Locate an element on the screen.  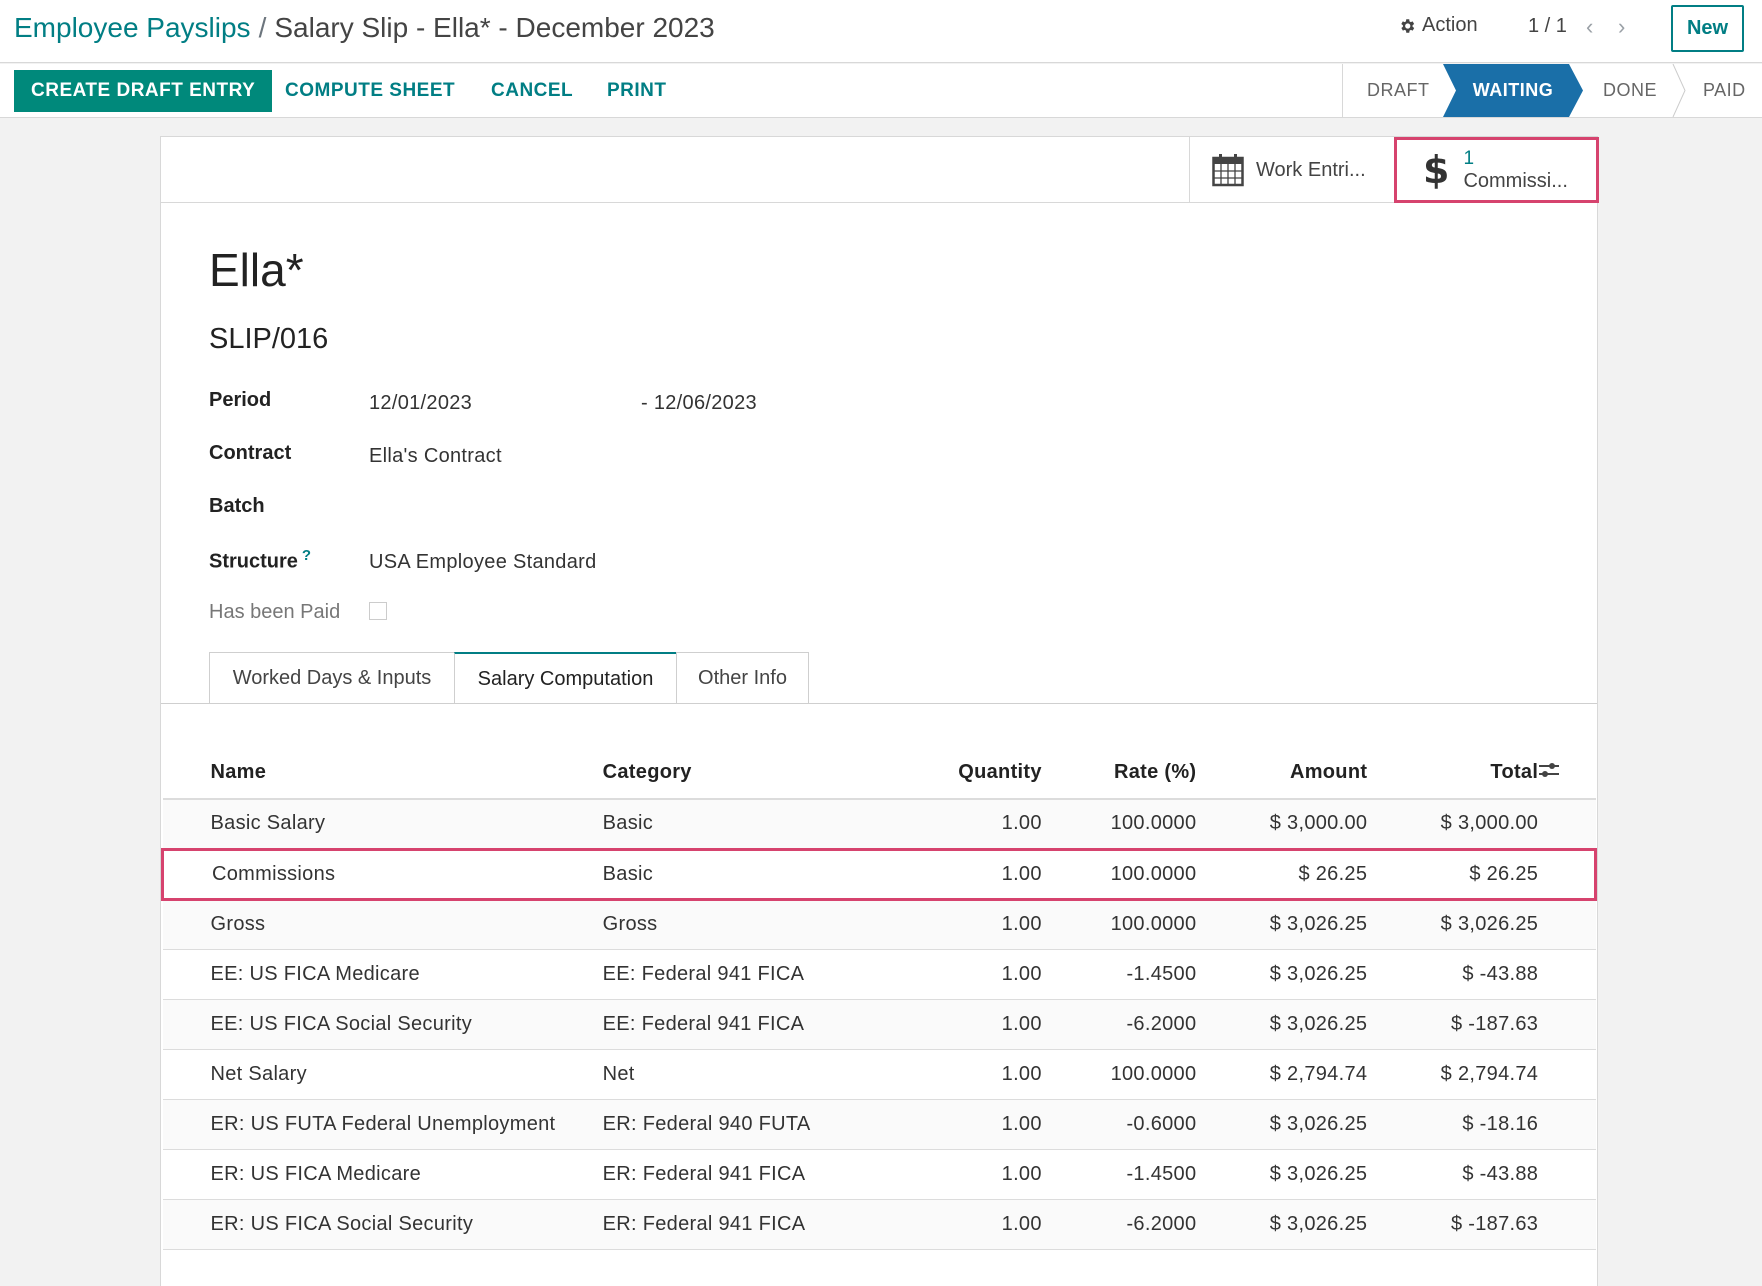
batch-label: Batch is located at coordinates (237, 506).